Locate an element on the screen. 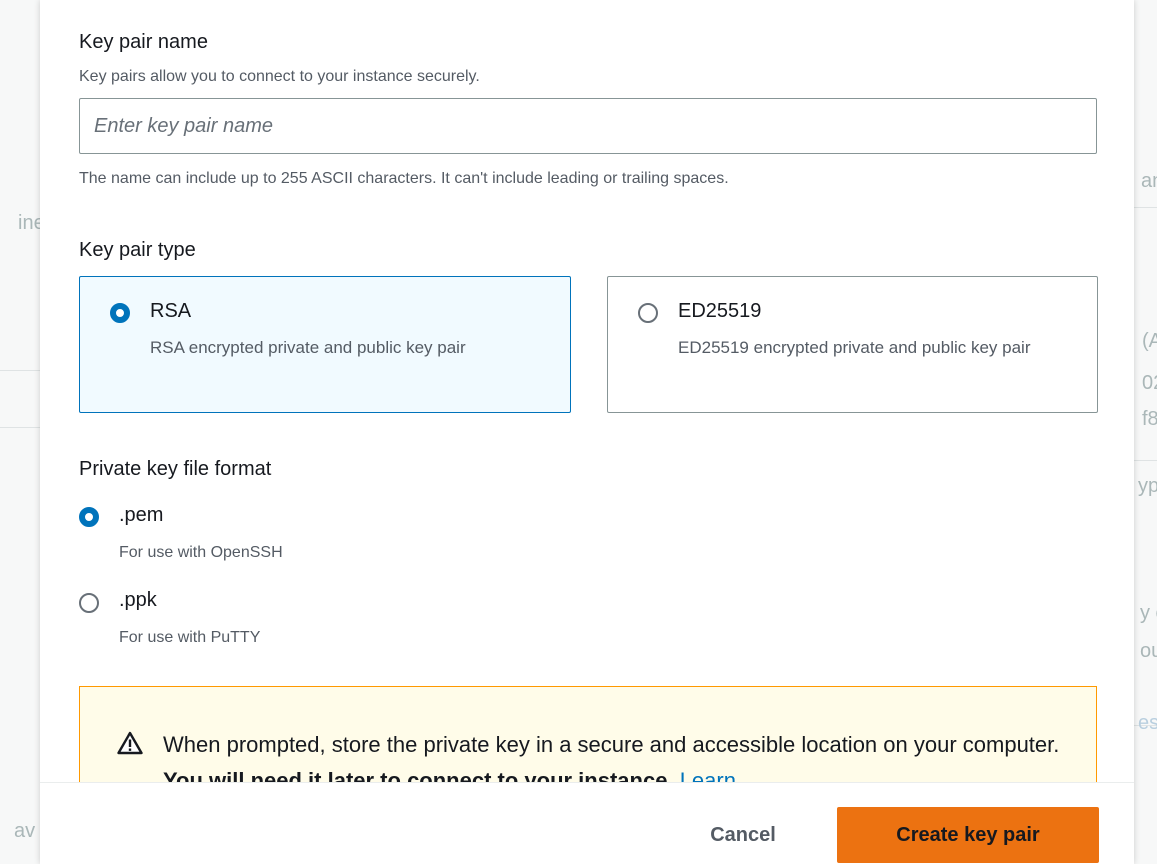 This screenshot has height=864, width=1157. rsa-radio is located at coordinates (120, 313).